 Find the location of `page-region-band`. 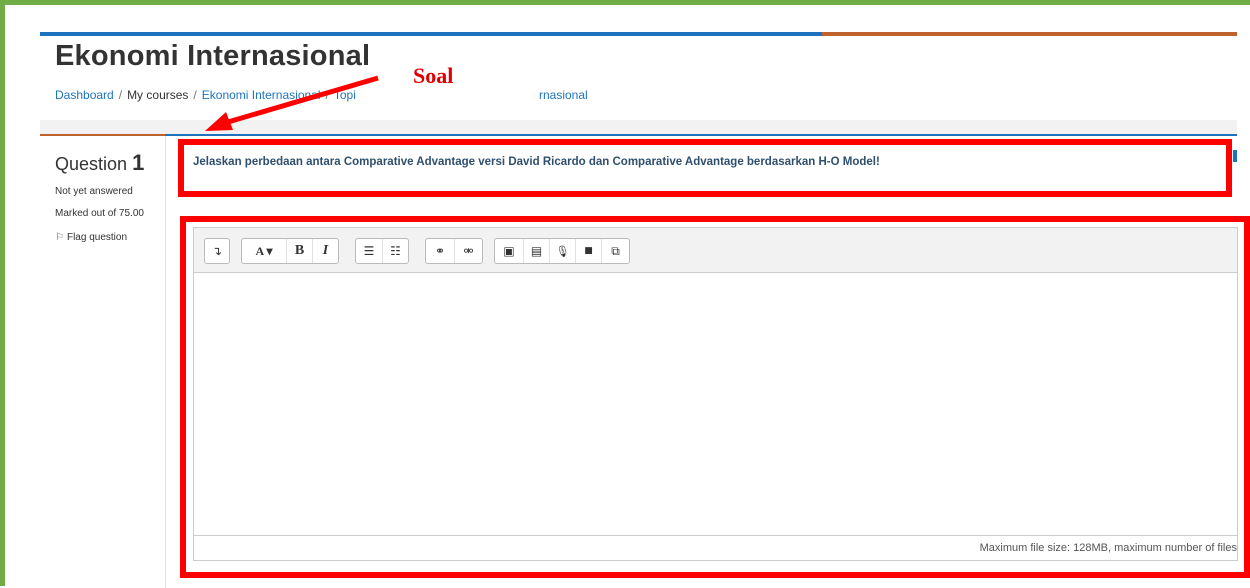

page-region-band is located at coordinates (638, 127).